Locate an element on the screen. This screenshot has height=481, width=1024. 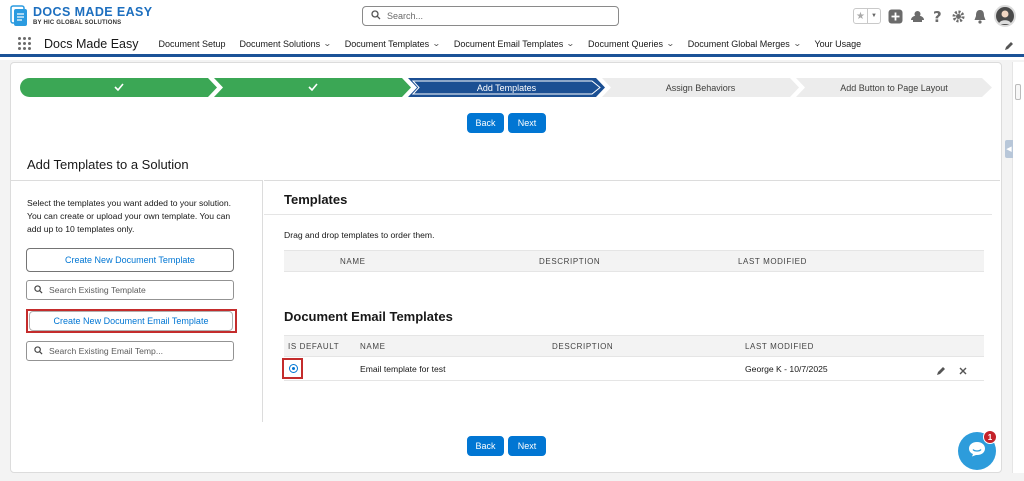
email-template-last-modified: George K - 10/7/2025 is located at coordinates (786, 369).